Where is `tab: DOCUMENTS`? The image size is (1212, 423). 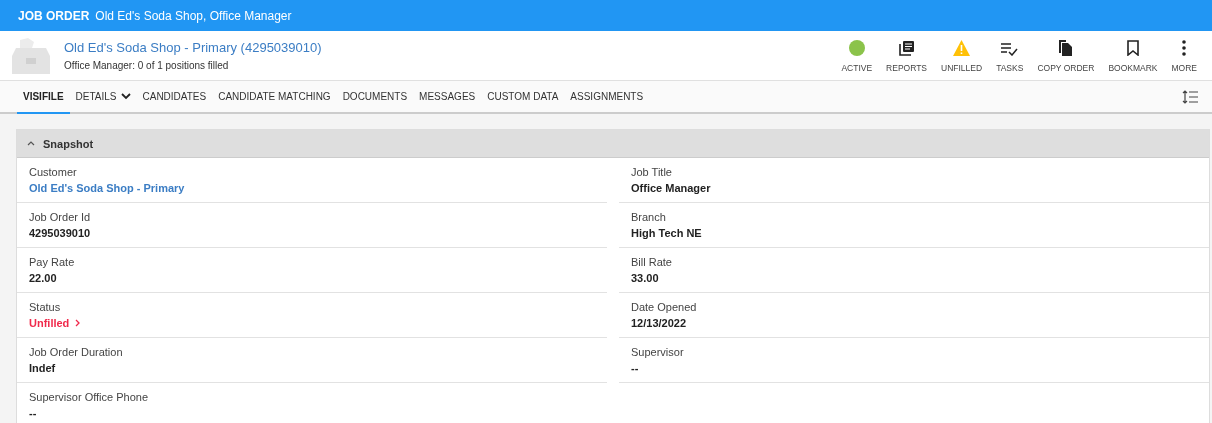
tab: DOCUMENTS is located at coordinates (375, 97).